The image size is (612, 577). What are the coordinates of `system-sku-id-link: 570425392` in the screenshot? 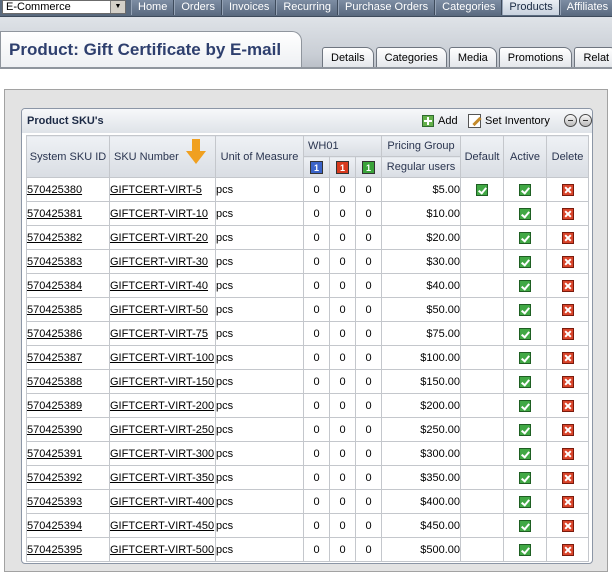 It's located at (55, 478).